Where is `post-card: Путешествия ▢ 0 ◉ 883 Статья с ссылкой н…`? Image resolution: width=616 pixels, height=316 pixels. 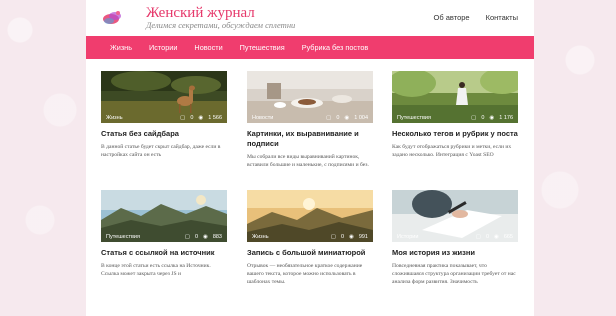
post-card: Путешествия ▢ 0 ◉ 883 Статья с ссылкой н… is located at coordinates (164, 234).